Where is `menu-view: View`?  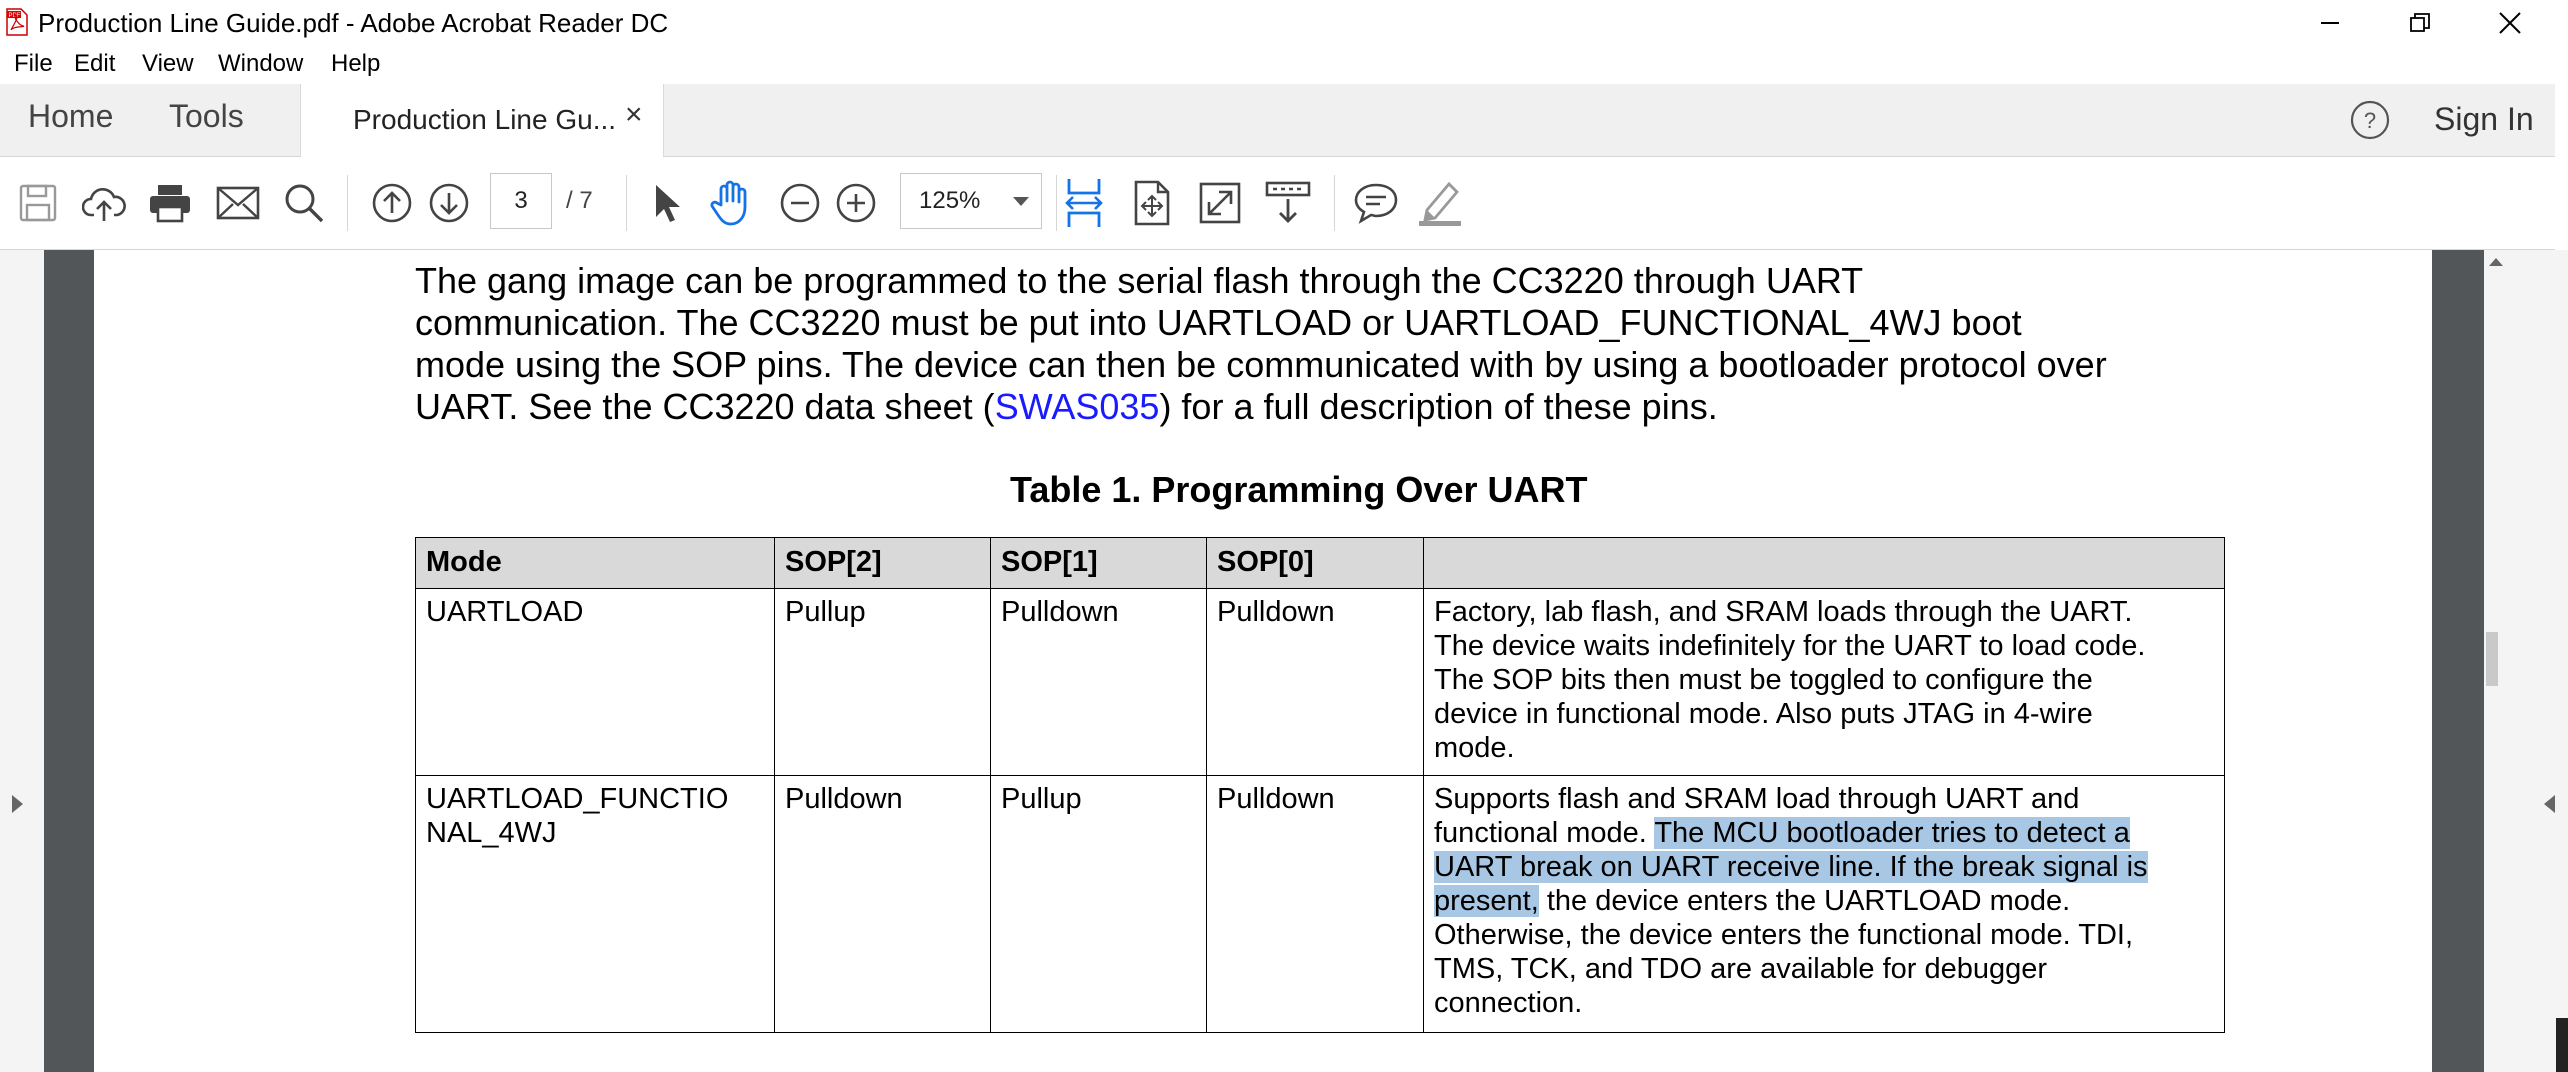 menu-view: View is located at coordinates (168, 64).